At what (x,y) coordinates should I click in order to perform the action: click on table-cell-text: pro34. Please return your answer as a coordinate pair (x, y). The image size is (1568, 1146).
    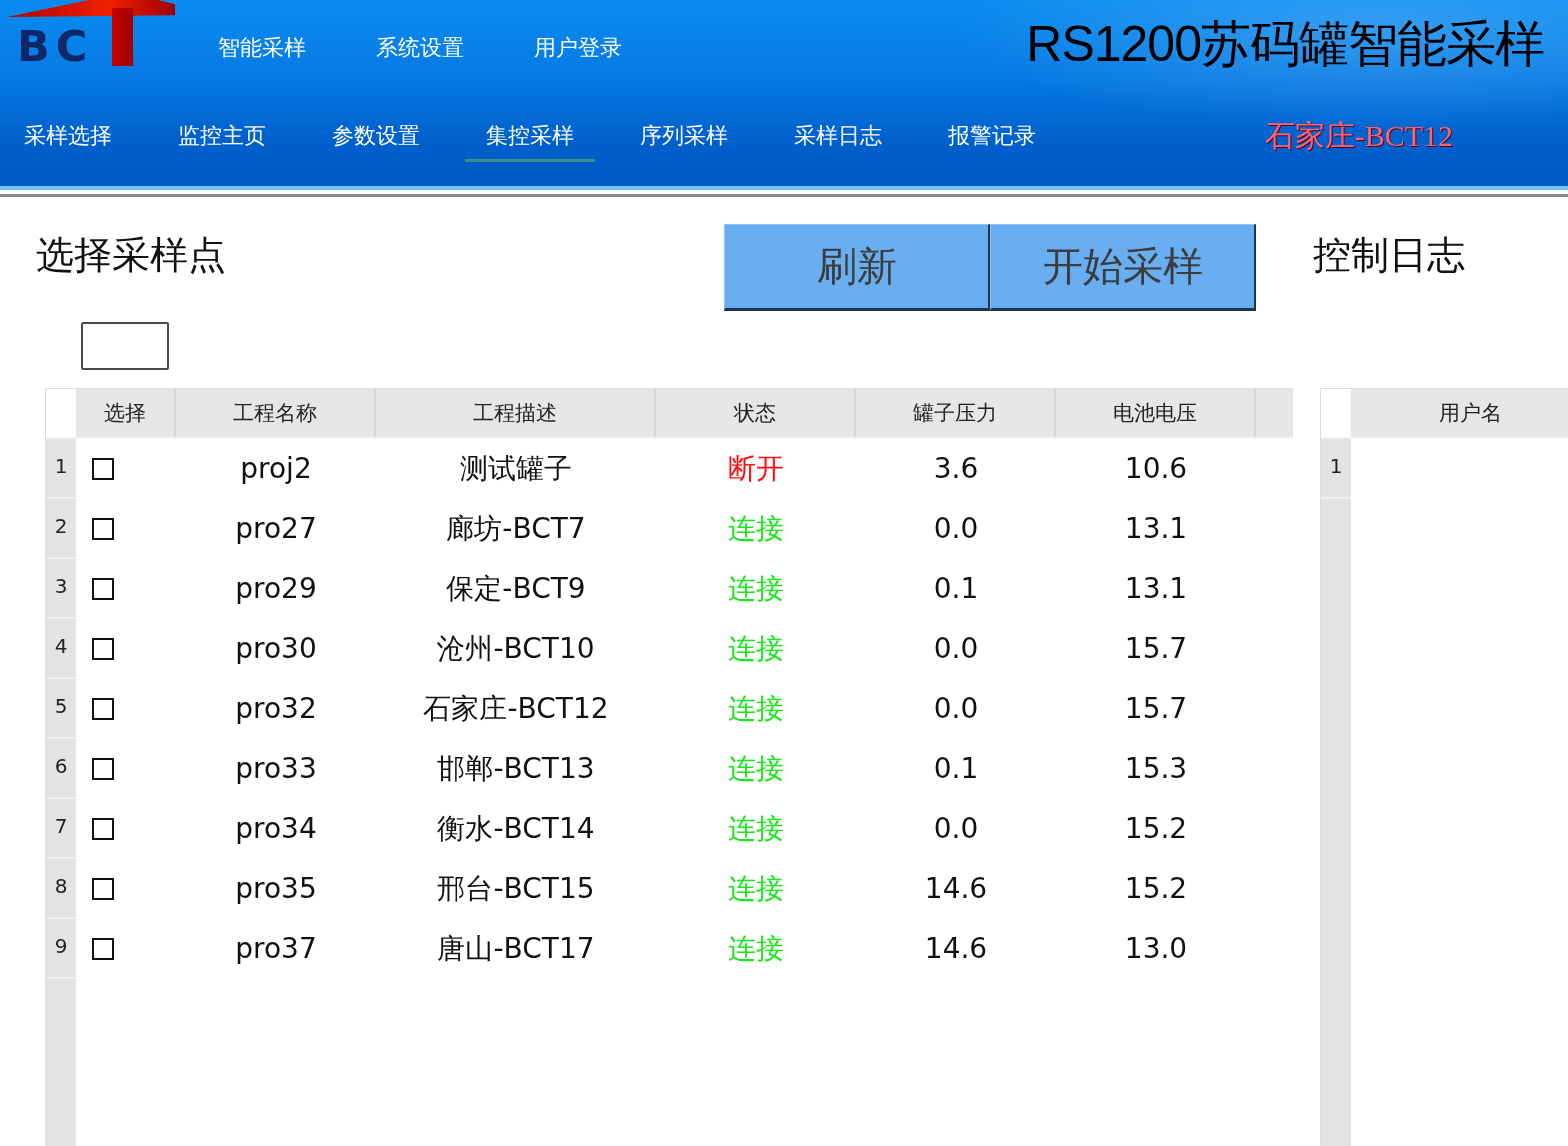
    Looking at the image, I should click on (276, 829).